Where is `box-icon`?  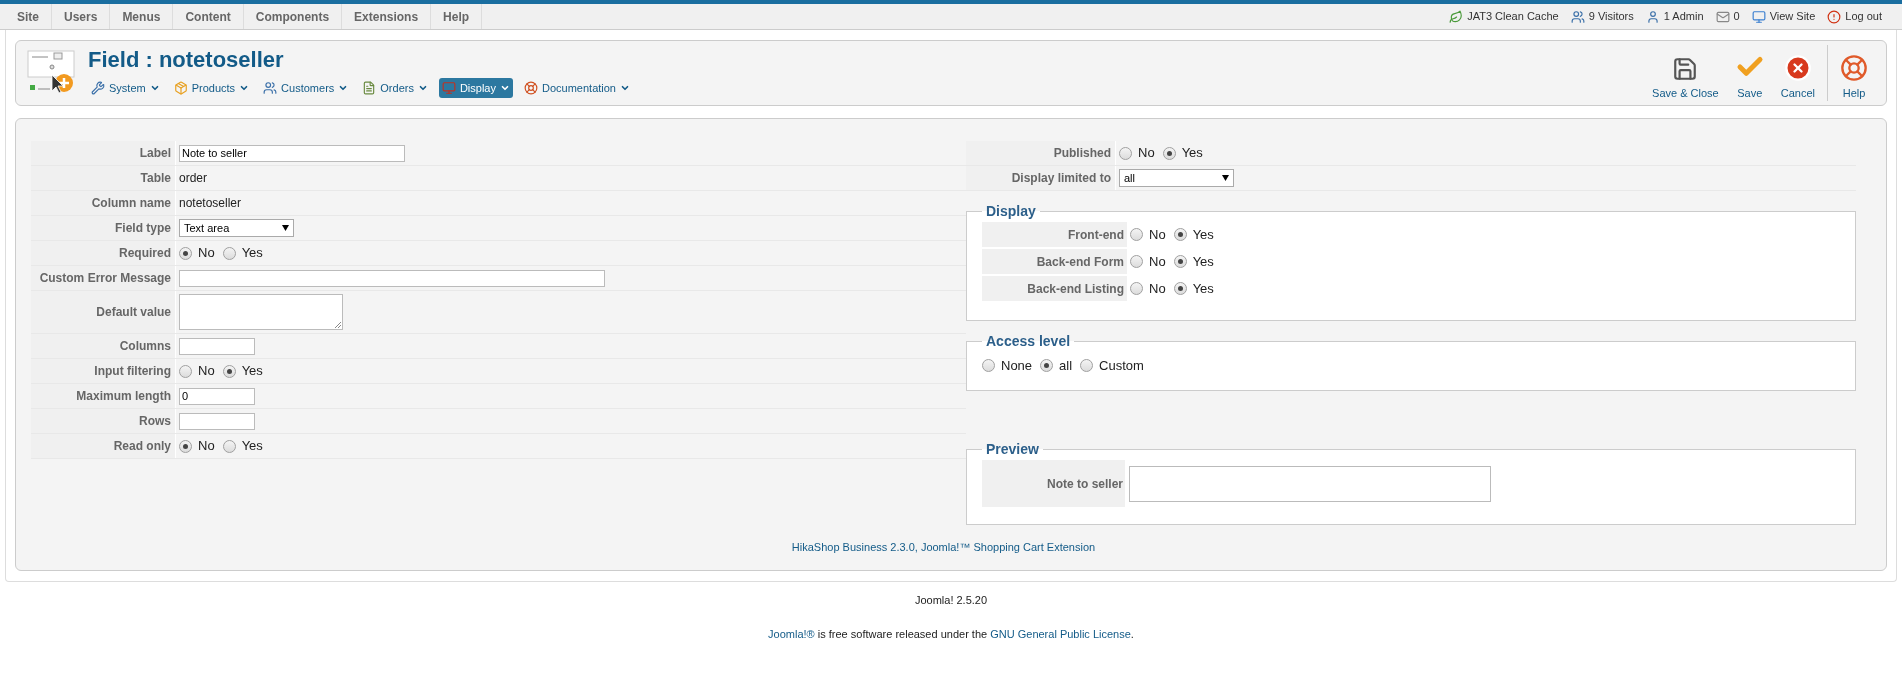 box-icon is located at coordinates (180, 88).